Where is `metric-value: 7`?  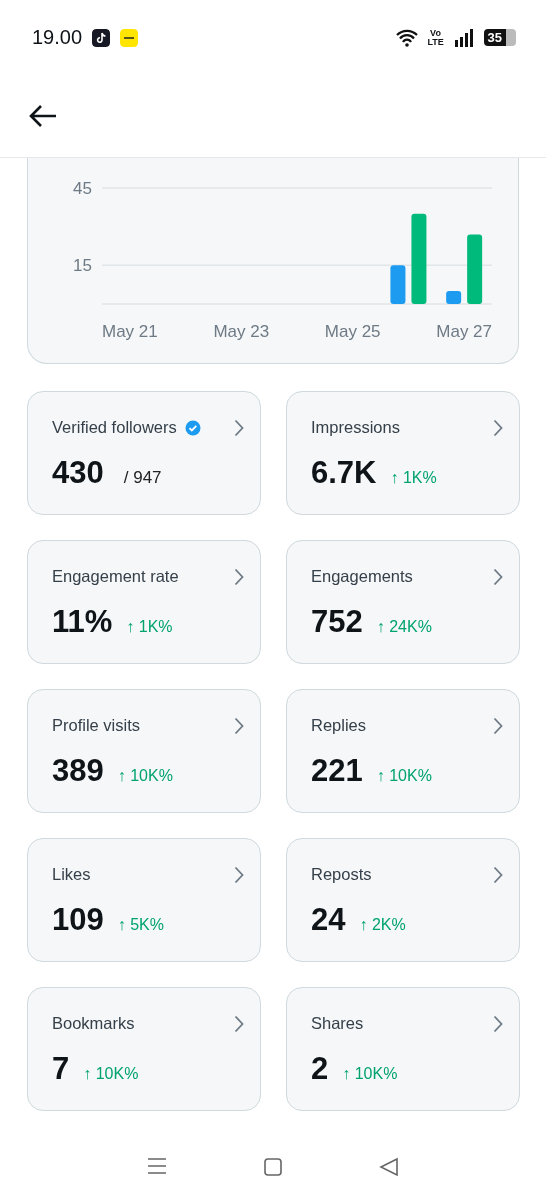
metric-value: 7 is located at coordinates (61, 1069).